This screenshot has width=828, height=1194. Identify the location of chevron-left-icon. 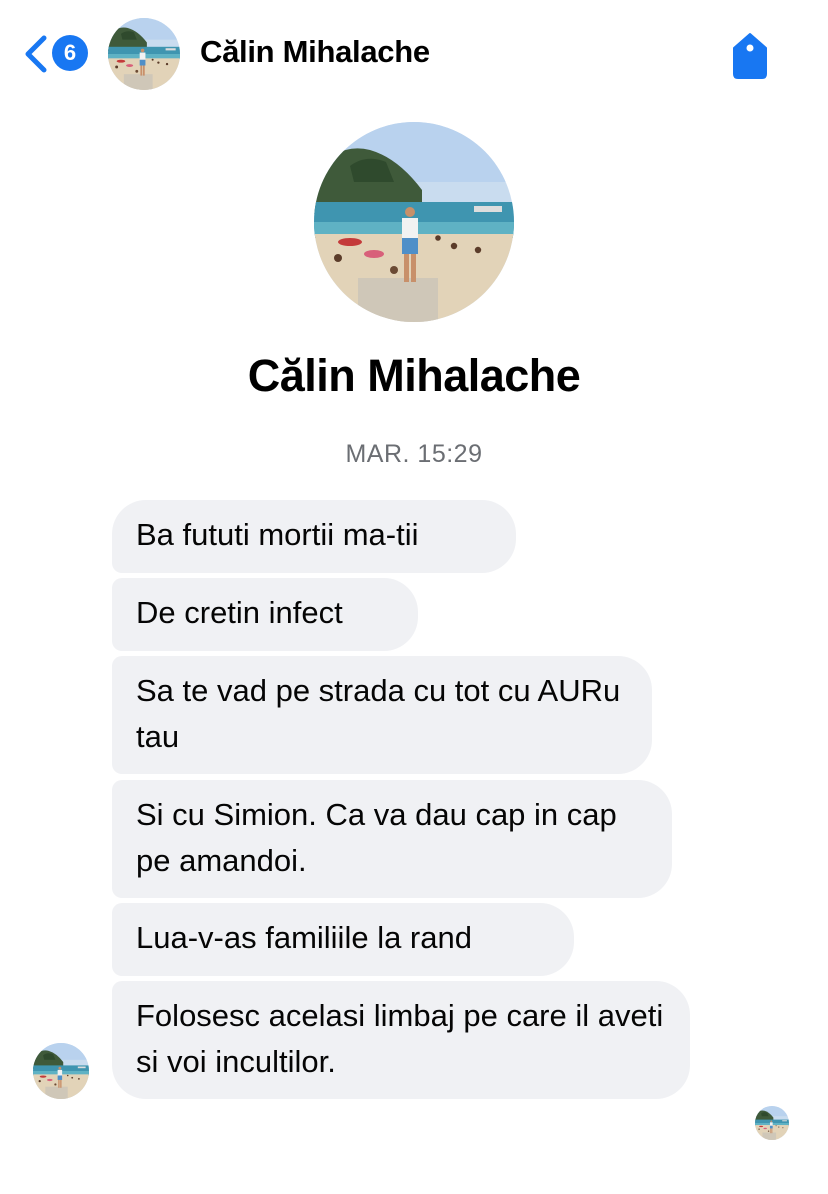
(36, 54).